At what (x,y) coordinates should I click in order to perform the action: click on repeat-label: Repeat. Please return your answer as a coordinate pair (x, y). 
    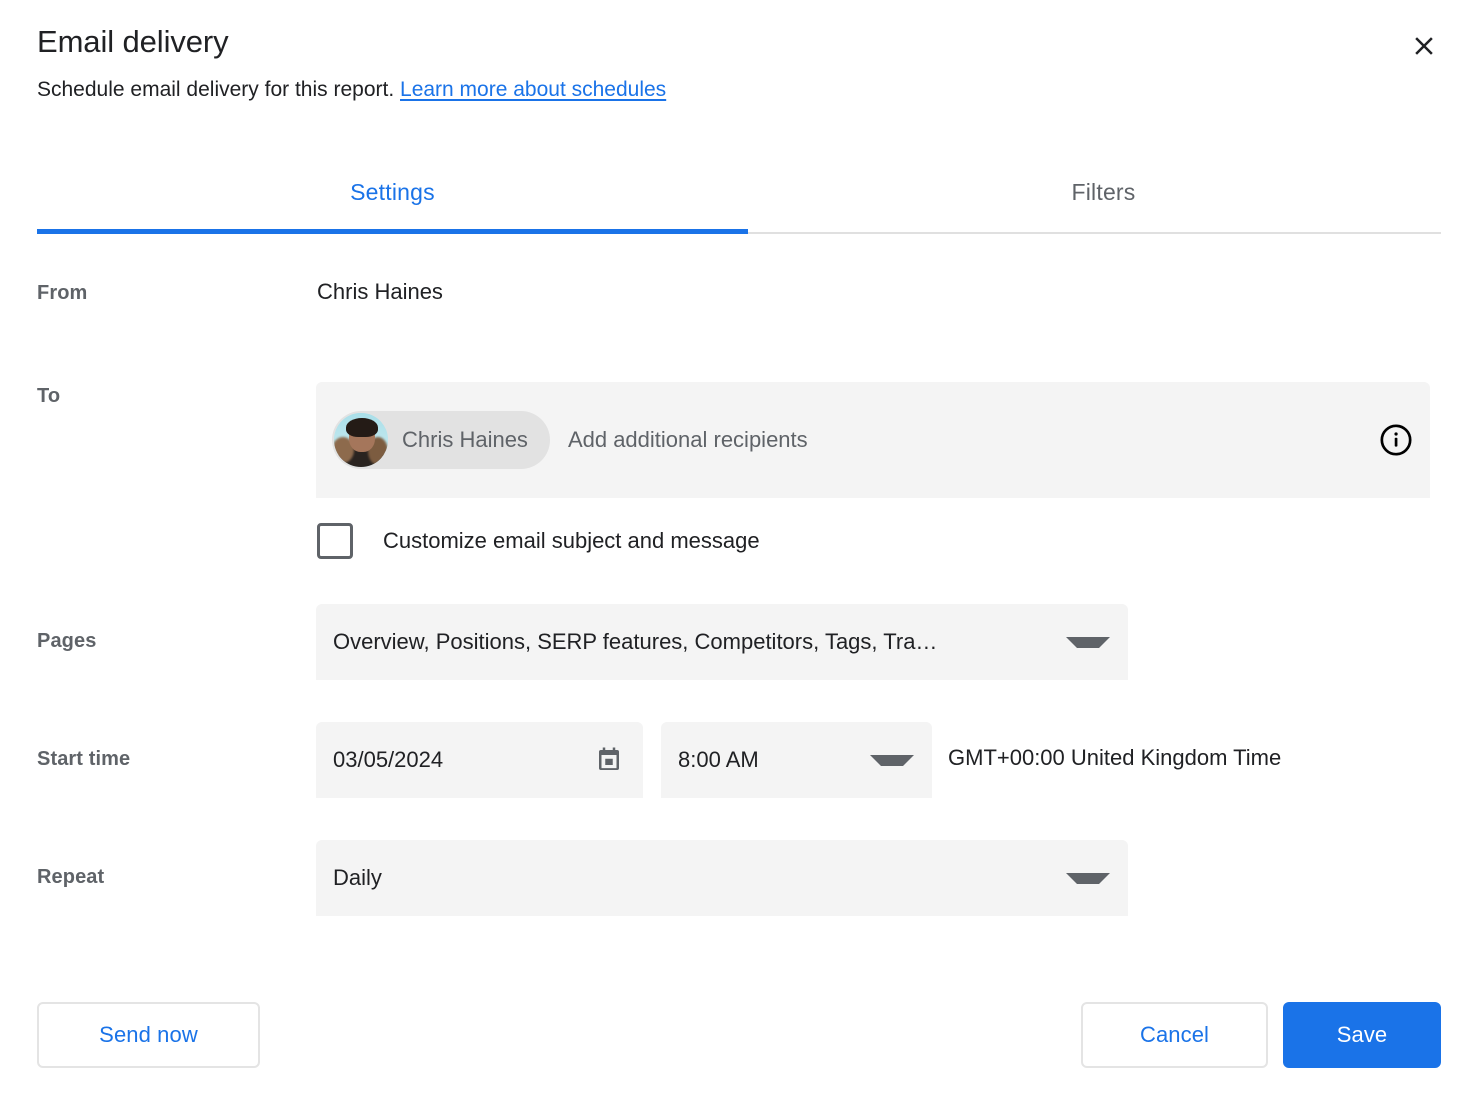
    Looking at the image, I should click on (71, 877).